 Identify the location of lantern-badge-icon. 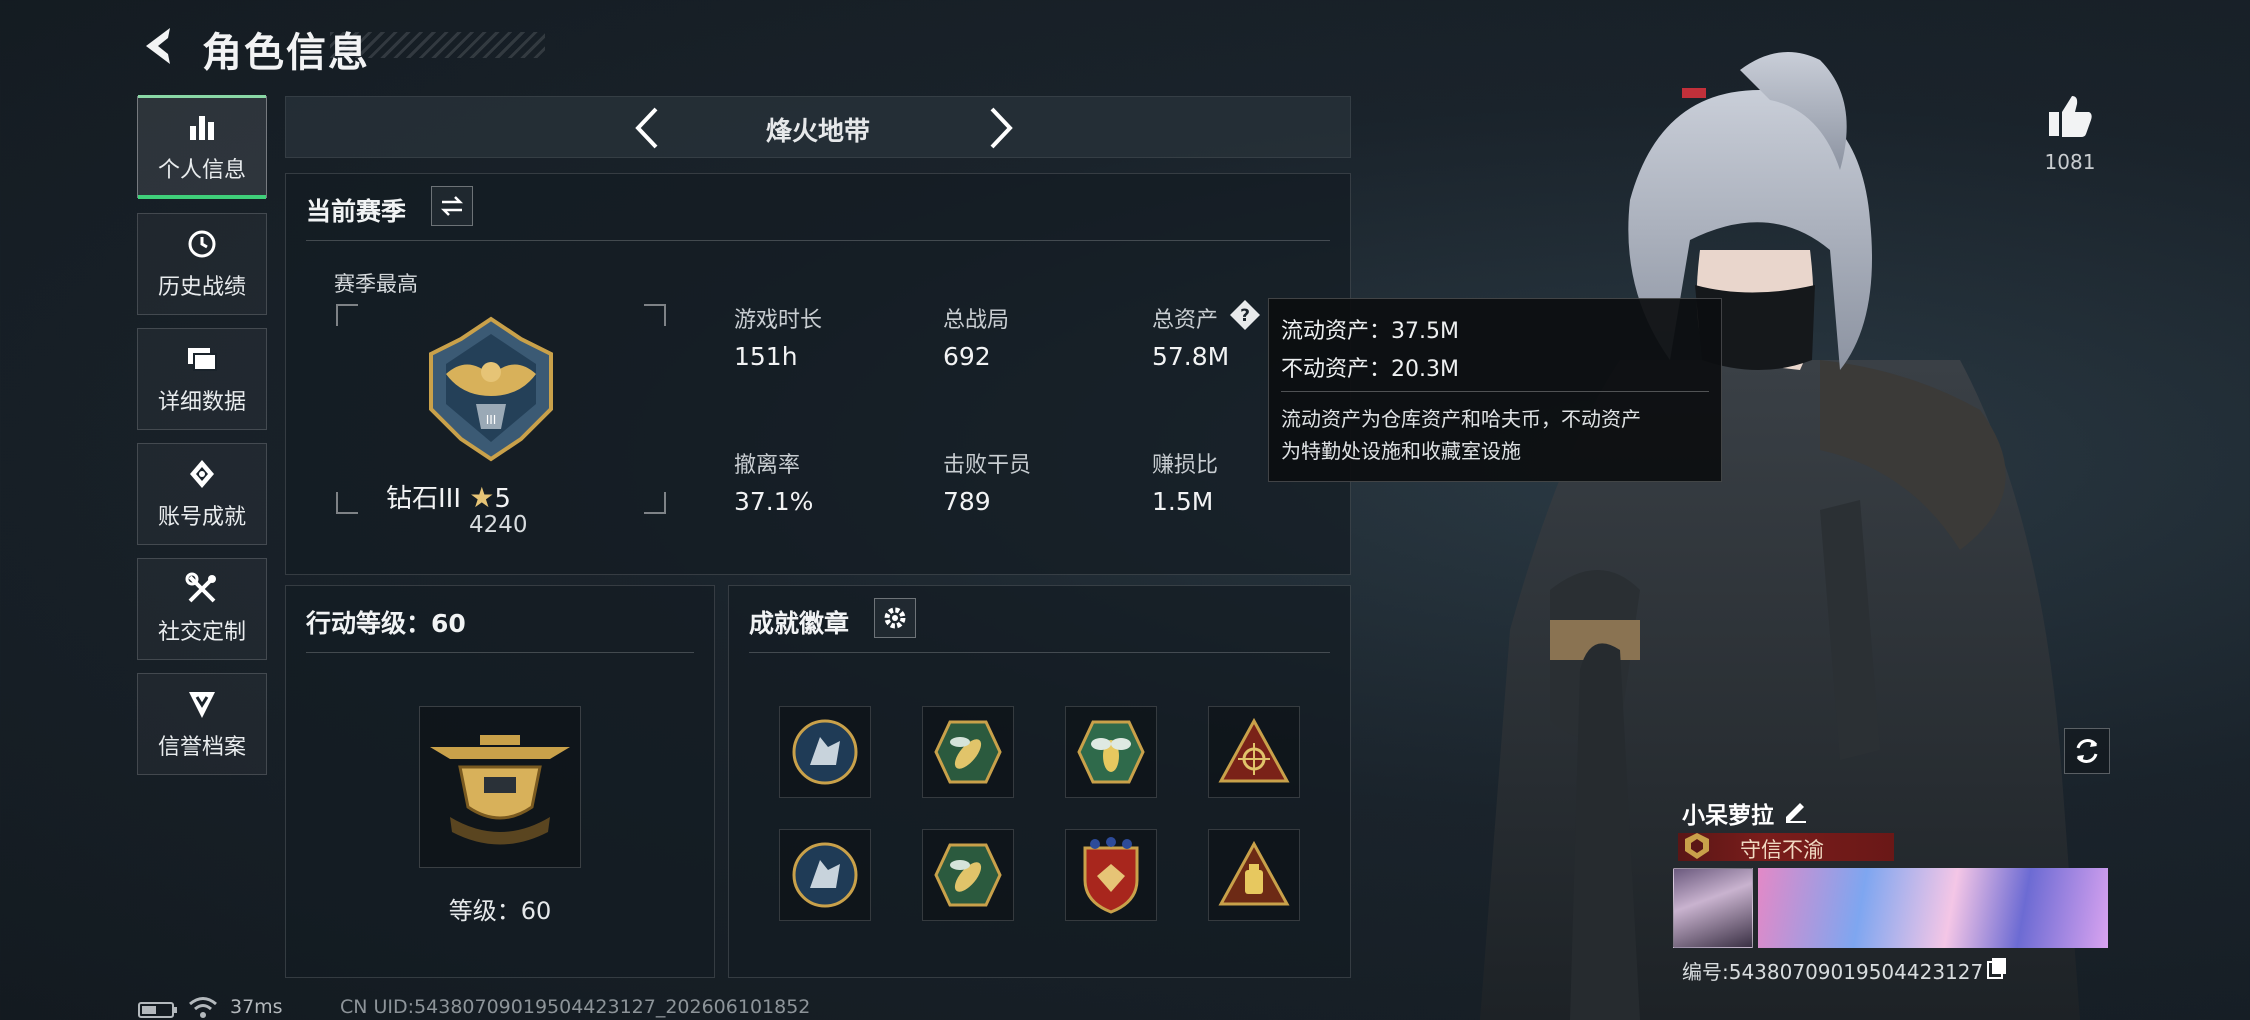
(1254, 875).